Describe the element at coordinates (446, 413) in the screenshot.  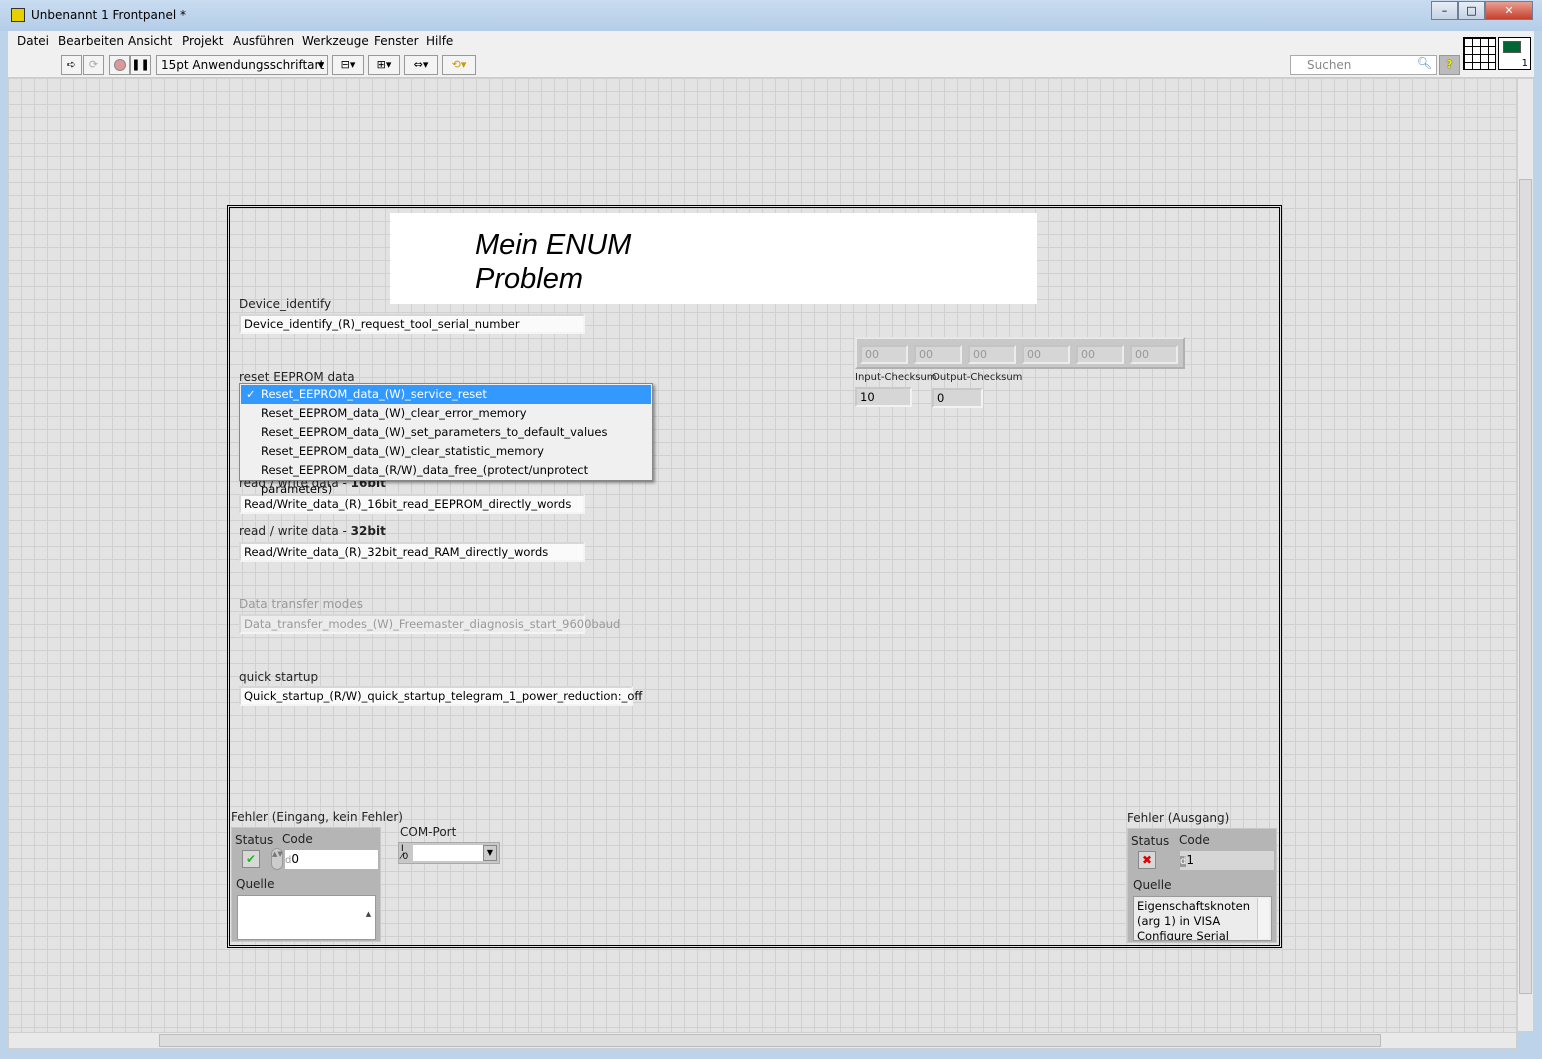
I see `dropdown-option: Reset_EEPROM_data_(W)_clear_error_memory` at that location.